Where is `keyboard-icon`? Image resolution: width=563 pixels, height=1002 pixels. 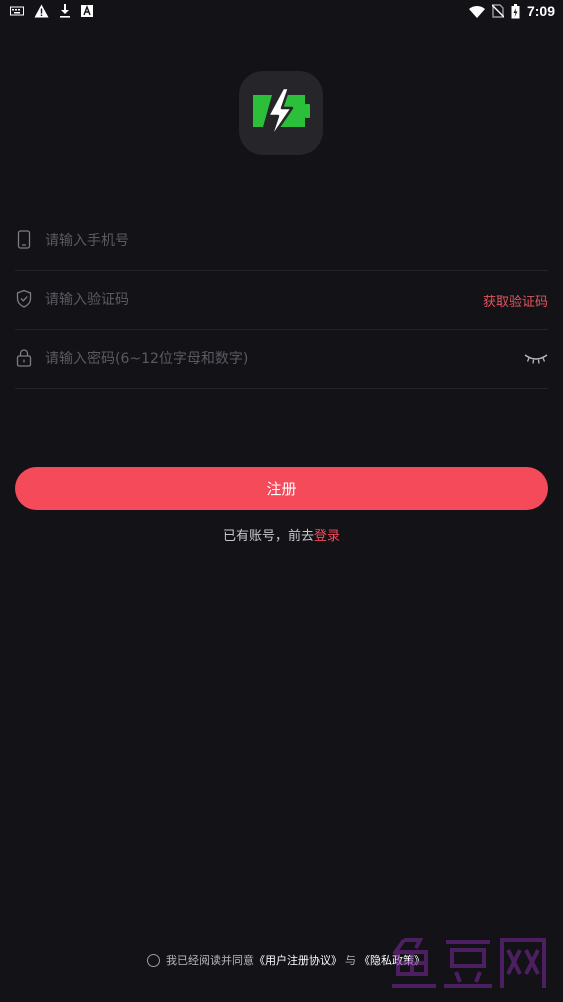 keyboard-icon is located at coordinates (17, 11).